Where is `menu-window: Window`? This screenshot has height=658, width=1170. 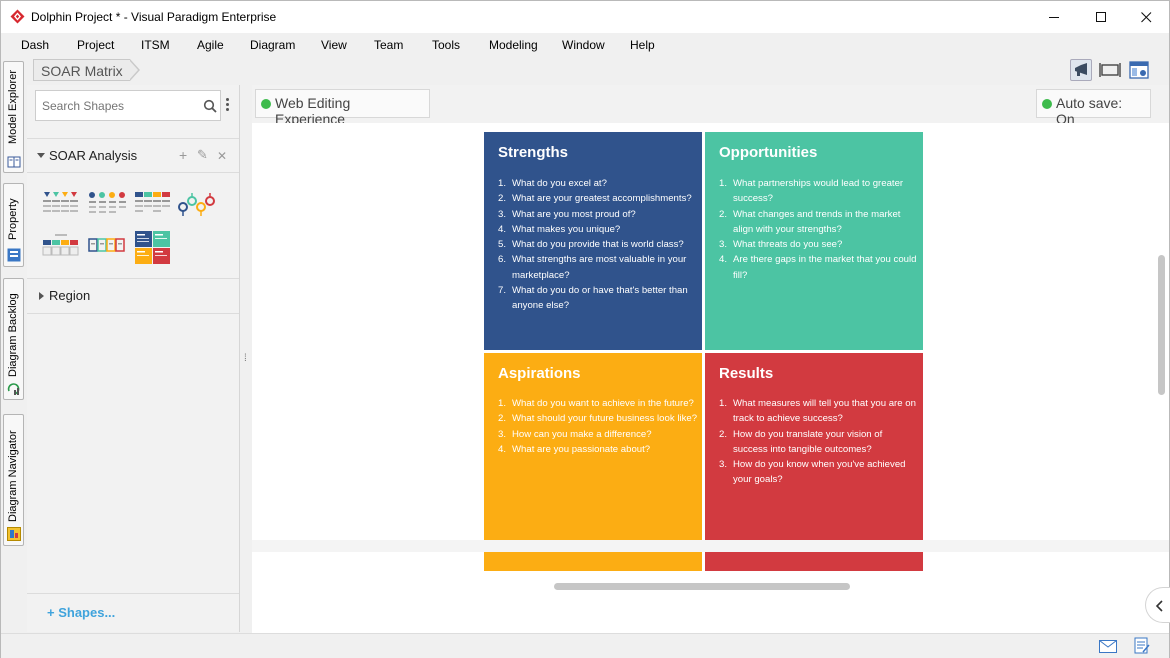 menu-window: Window is located at coordinates (583, 45).